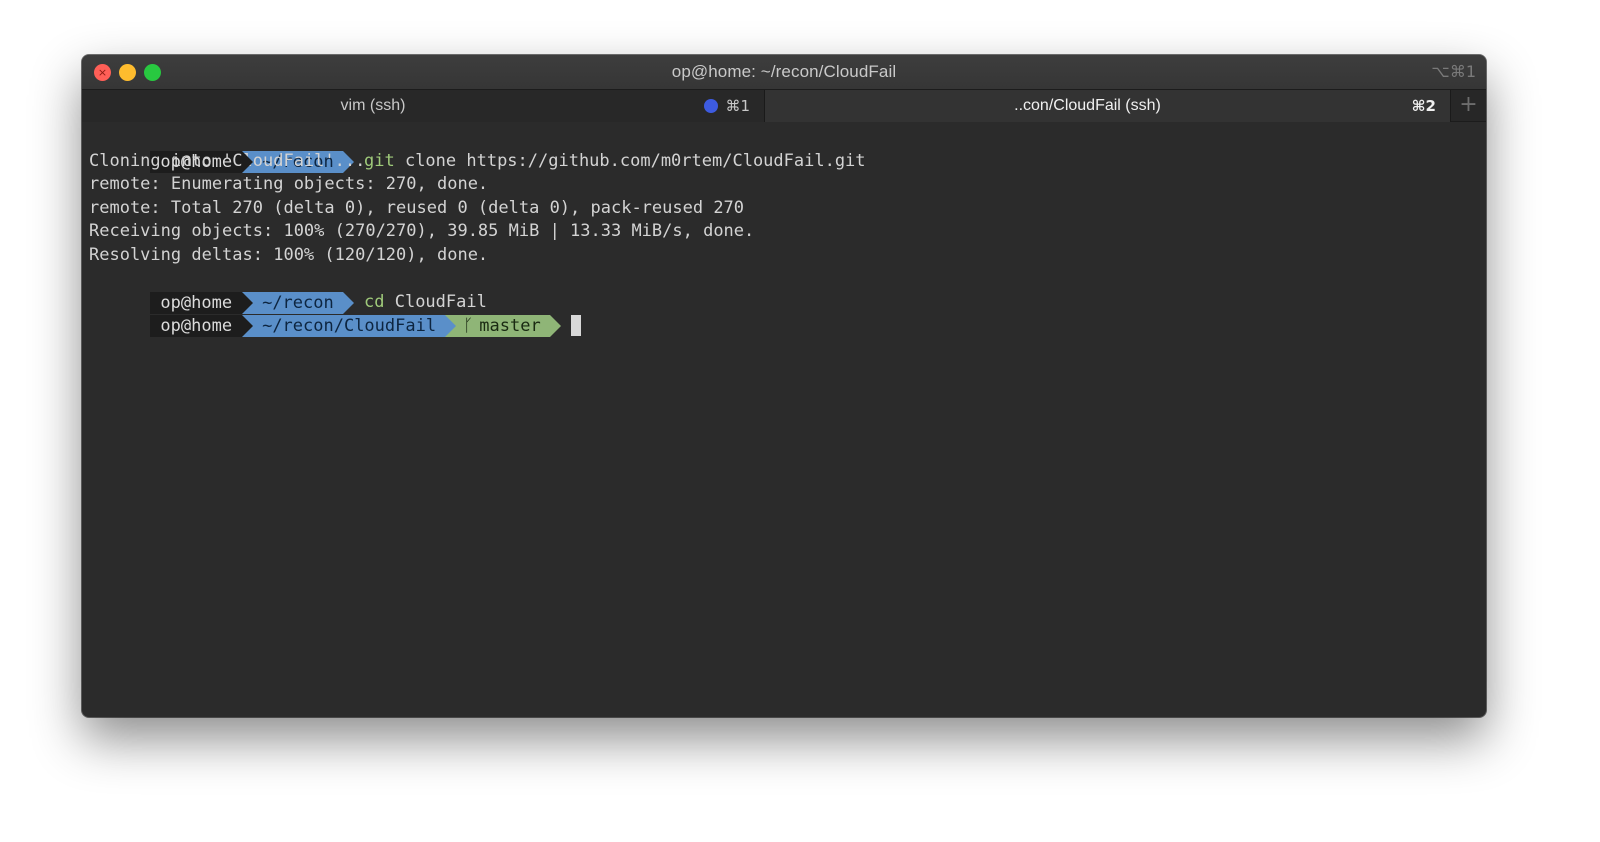 This screenshot has height=842, width=1600. I want to click on prompt: op@home ~/recon/CloudFail ᚴ master, so click(355, 326).